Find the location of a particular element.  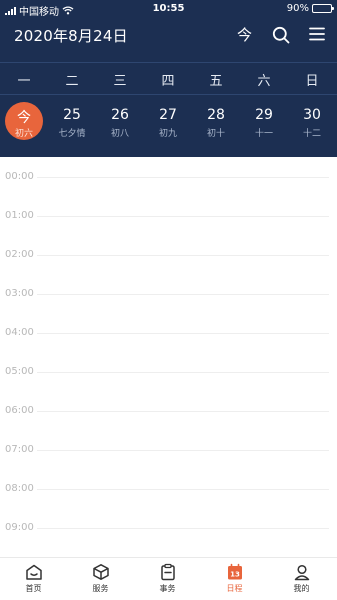

hour-row: 05:00 is located at coordinates (168, 371).